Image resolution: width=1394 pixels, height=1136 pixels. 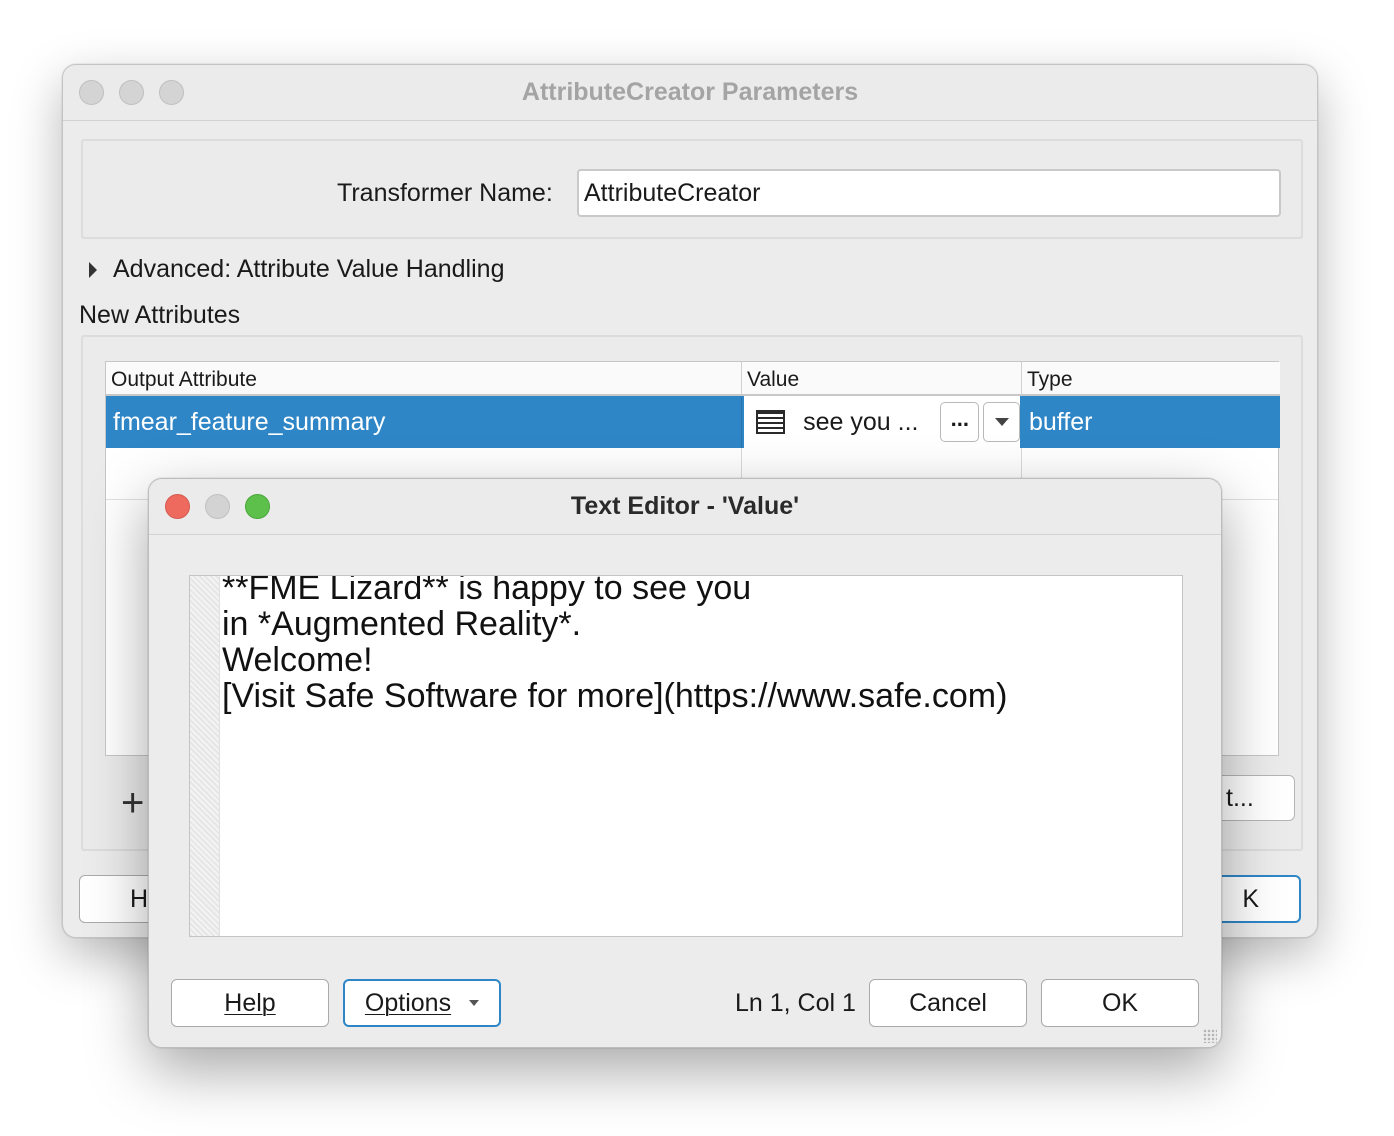 What do you see at coordinates (487, 591) in the screenshot?
I see `editor-line: **FME Lizard** is happy to see you` at bounding box center [487, 591].